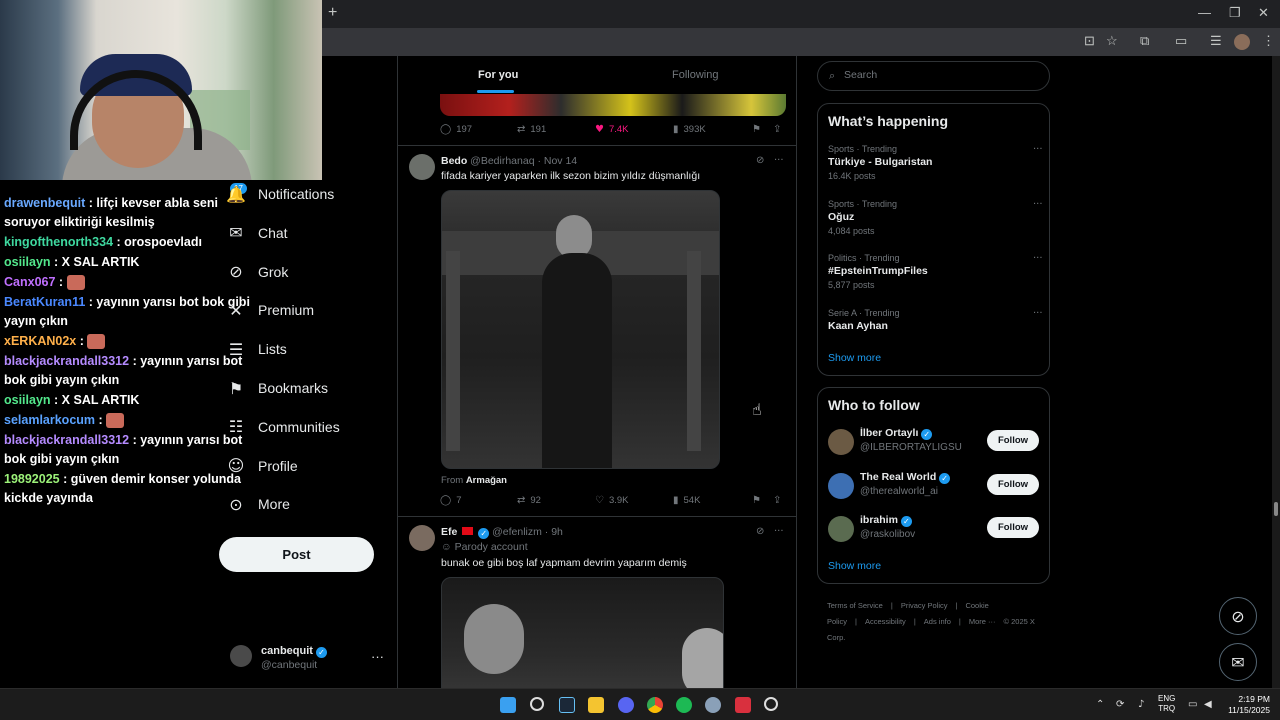 Image resolution: width=1280 pixels, height=720 pixels. Describe the element at coordinates (854, 358) in the screenshot. I see `trends-show-more: Show more` at that location.